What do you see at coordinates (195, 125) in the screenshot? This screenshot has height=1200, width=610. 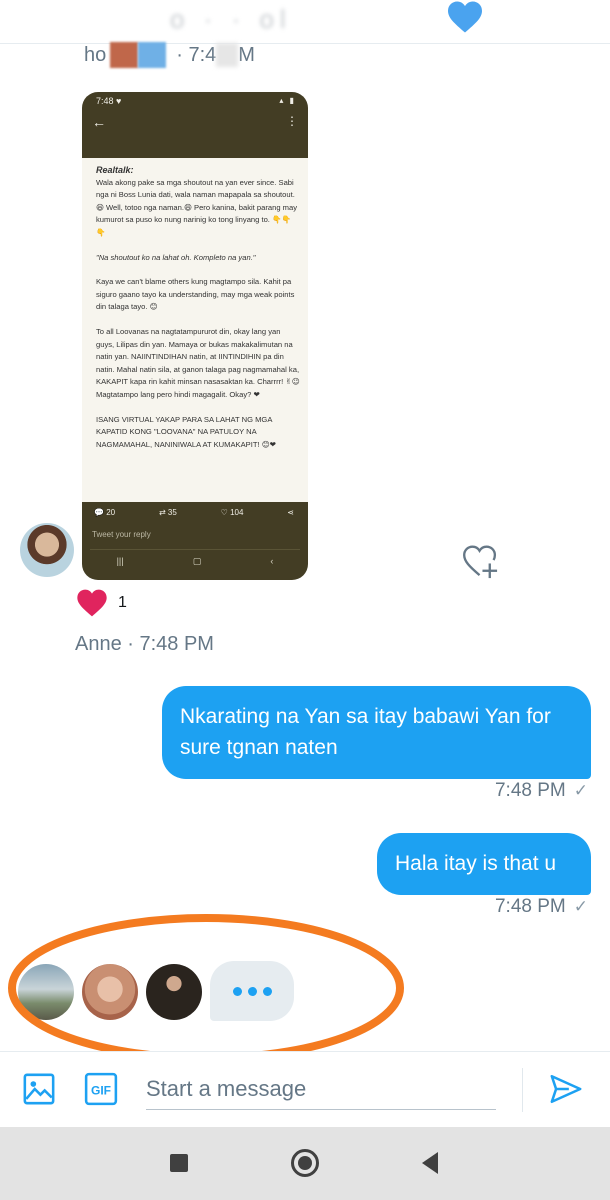 I see `shared-image-topbar: 7:48 ♥ ▴ ▮ ← ⋮` at bounding box center [195, 125].